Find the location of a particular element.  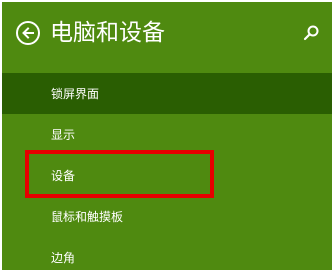

menu-item-corners: 边角 is located at coordinates (167, 253).